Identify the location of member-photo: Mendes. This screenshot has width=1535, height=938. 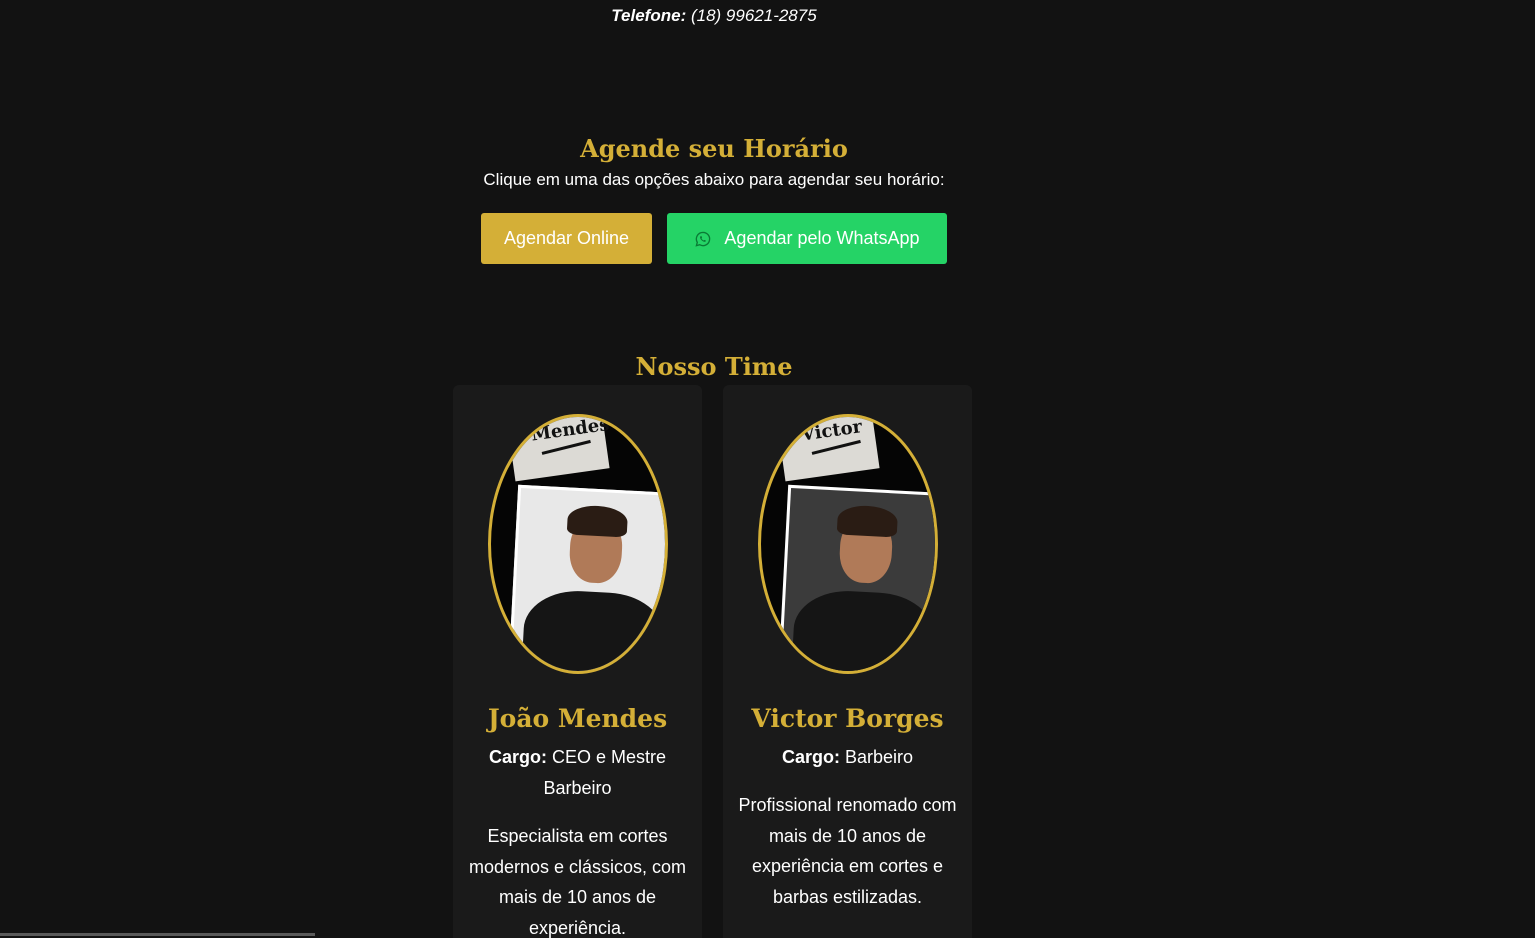
(577, 544).